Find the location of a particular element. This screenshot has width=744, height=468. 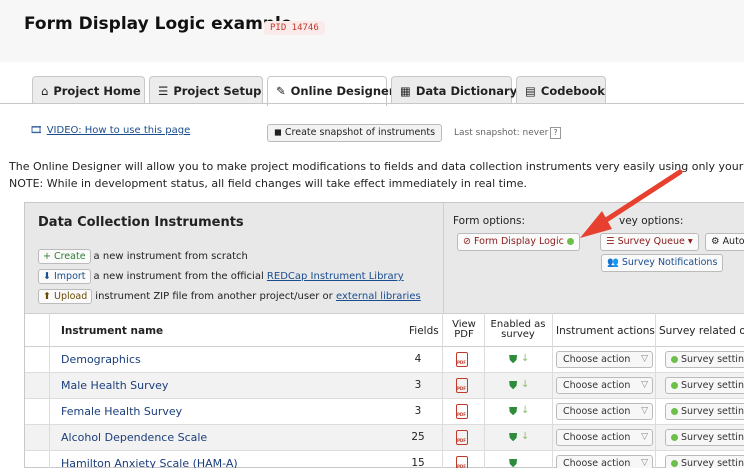

table-icon: ▦ is located at coordinates (405, 91).